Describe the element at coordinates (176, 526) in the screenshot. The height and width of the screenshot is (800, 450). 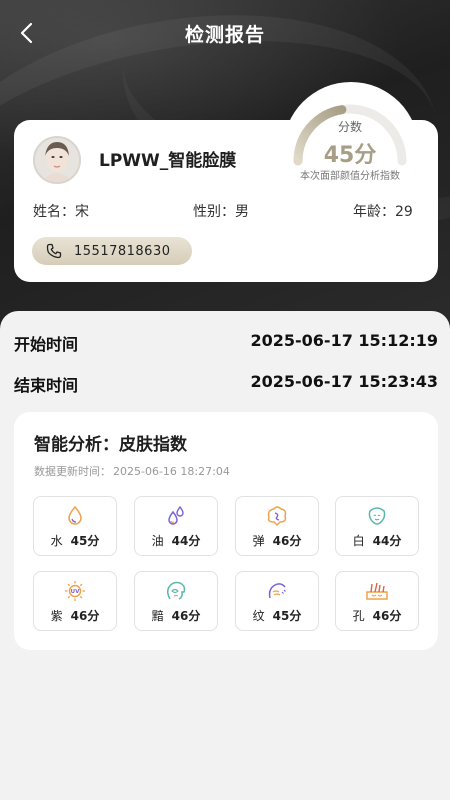
I see `metric-tile-oil: 油 44分` at that location.